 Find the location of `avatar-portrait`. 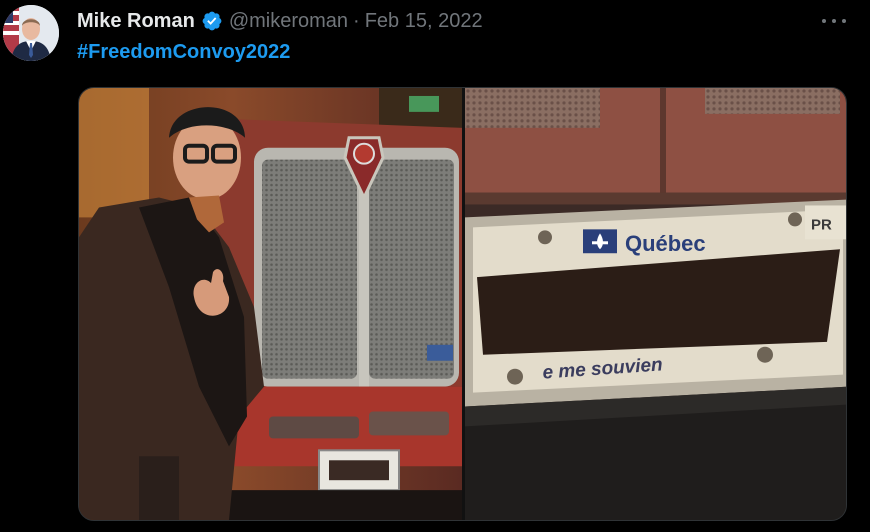

avatar-portrait is located at coordinates (31, 33).